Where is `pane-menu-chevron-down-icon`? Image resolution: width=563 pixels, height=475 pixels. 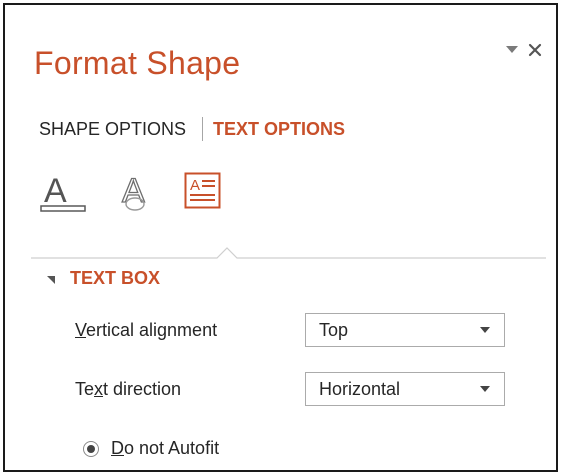
pane-menu-chevron-down-icon is located at coordinates (512, 50).